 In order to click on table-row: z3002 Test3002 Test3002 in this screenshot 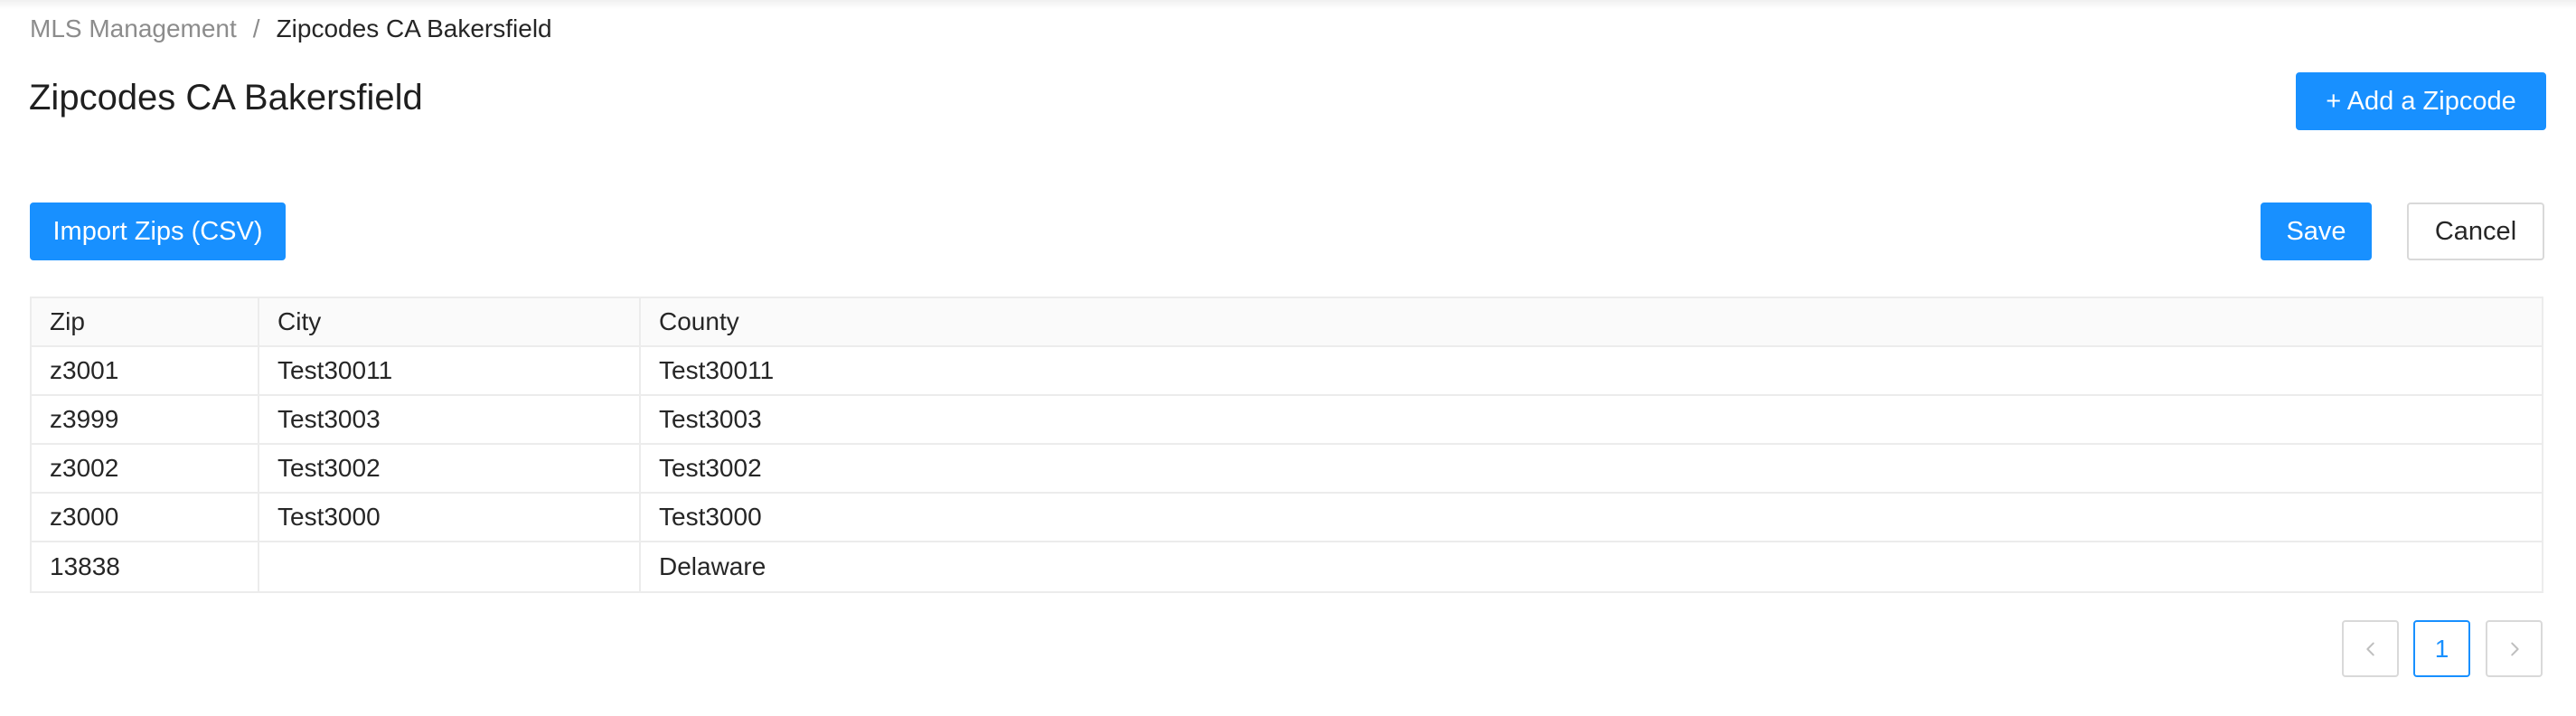, I will do `click(1287, 470)`.